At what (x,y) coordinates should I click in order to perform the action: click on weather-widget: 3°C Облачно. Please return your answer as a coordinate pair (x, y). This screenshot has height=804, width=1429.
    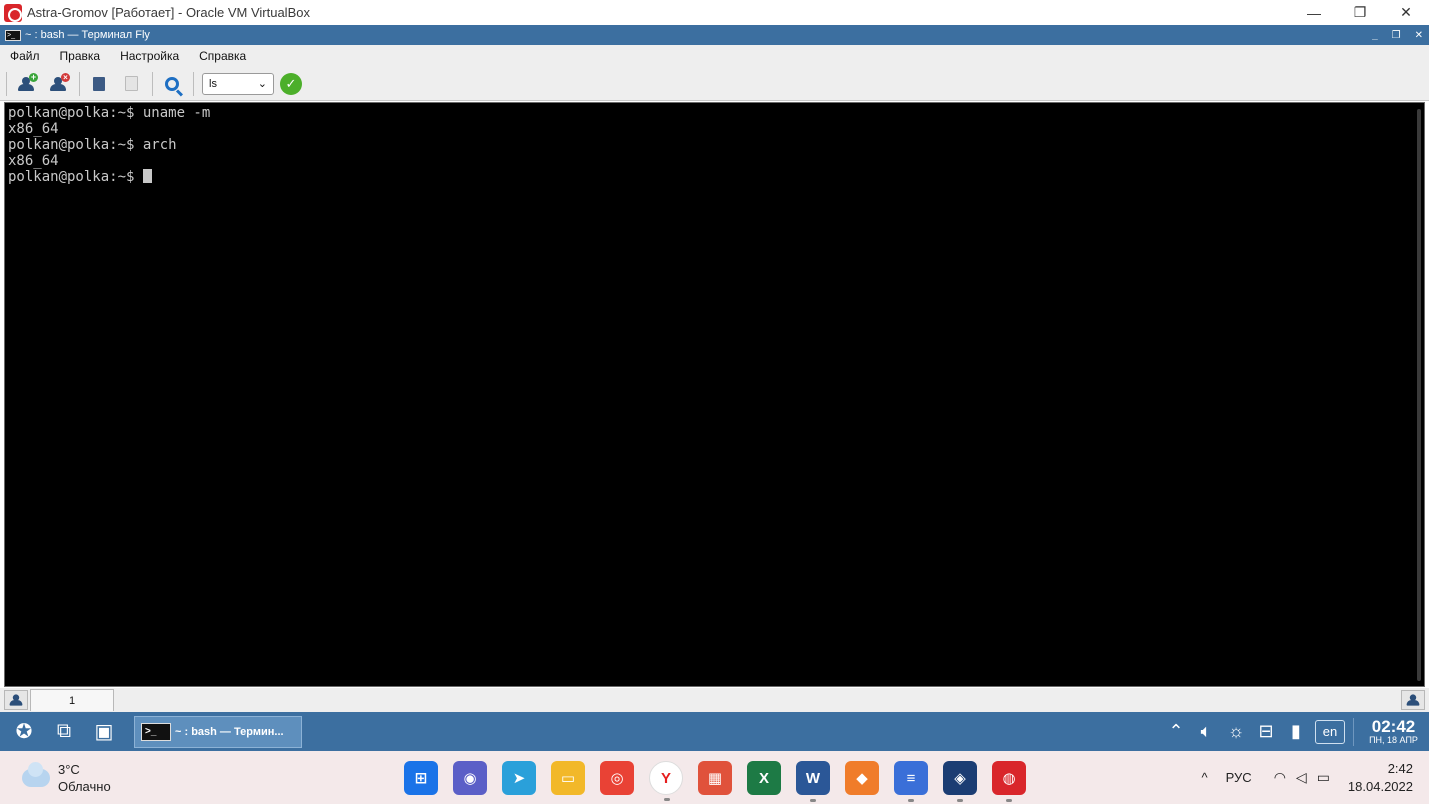
    Looking at the image, I should click on (66, 778).